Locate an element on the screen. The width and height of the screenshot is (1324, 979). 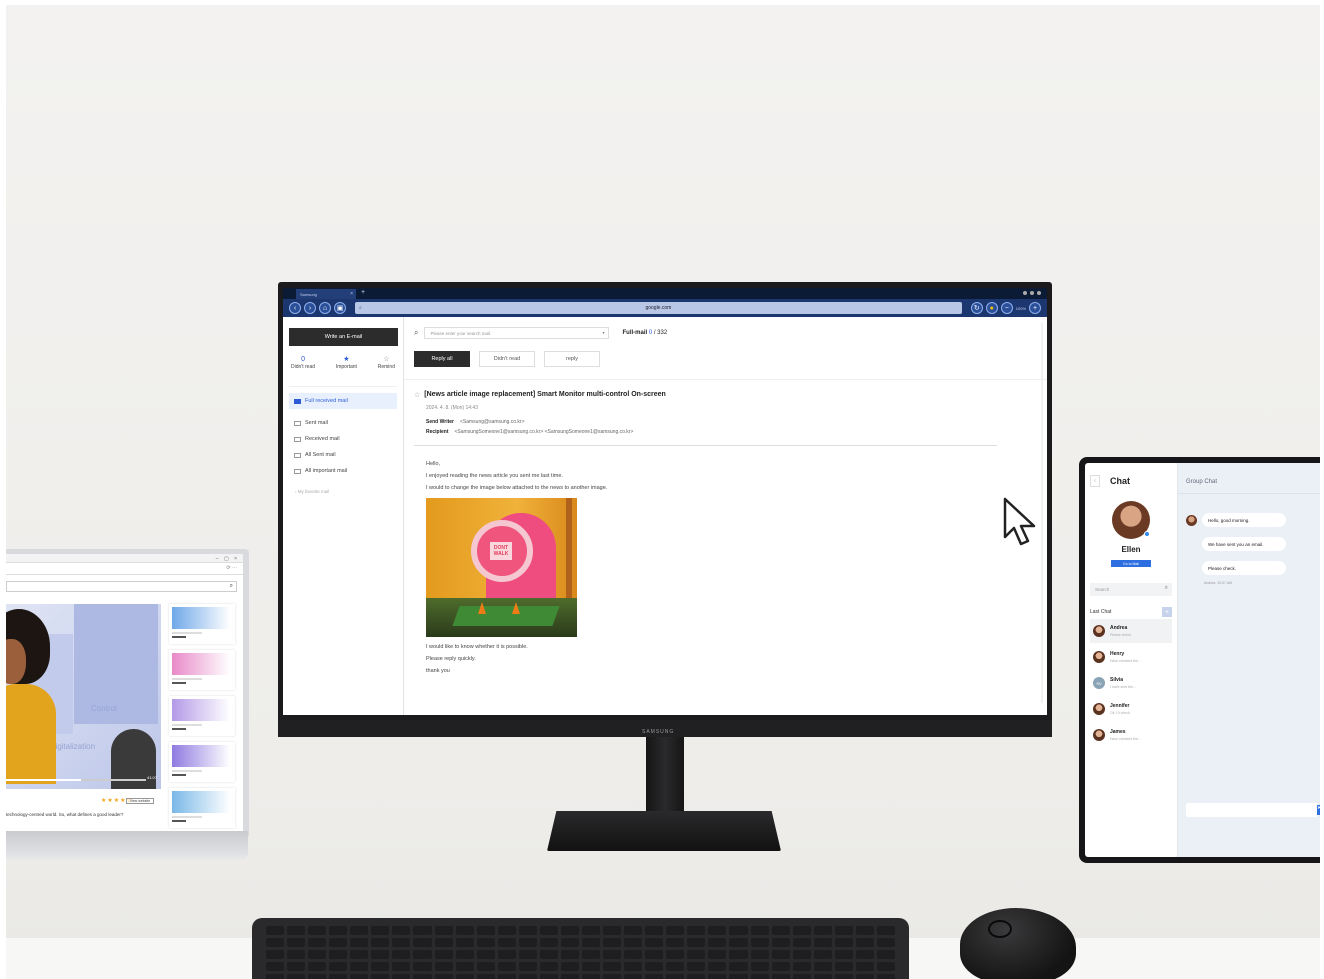
folder-sent: Sent mail is located at coordinates (343, 423).